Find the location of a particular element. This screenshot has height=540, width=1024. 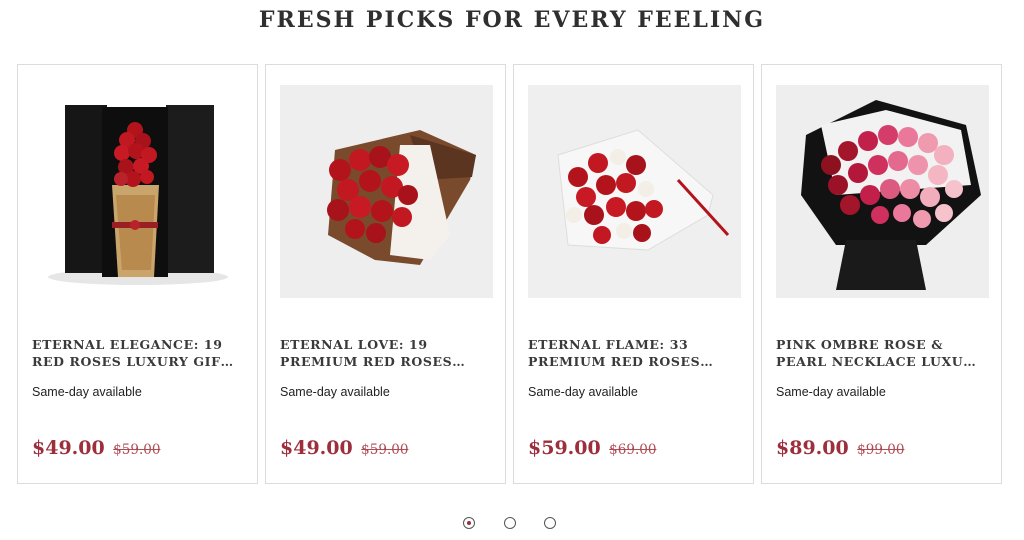

compare-at-price: $69.00 is located at coordinates (633, 450).